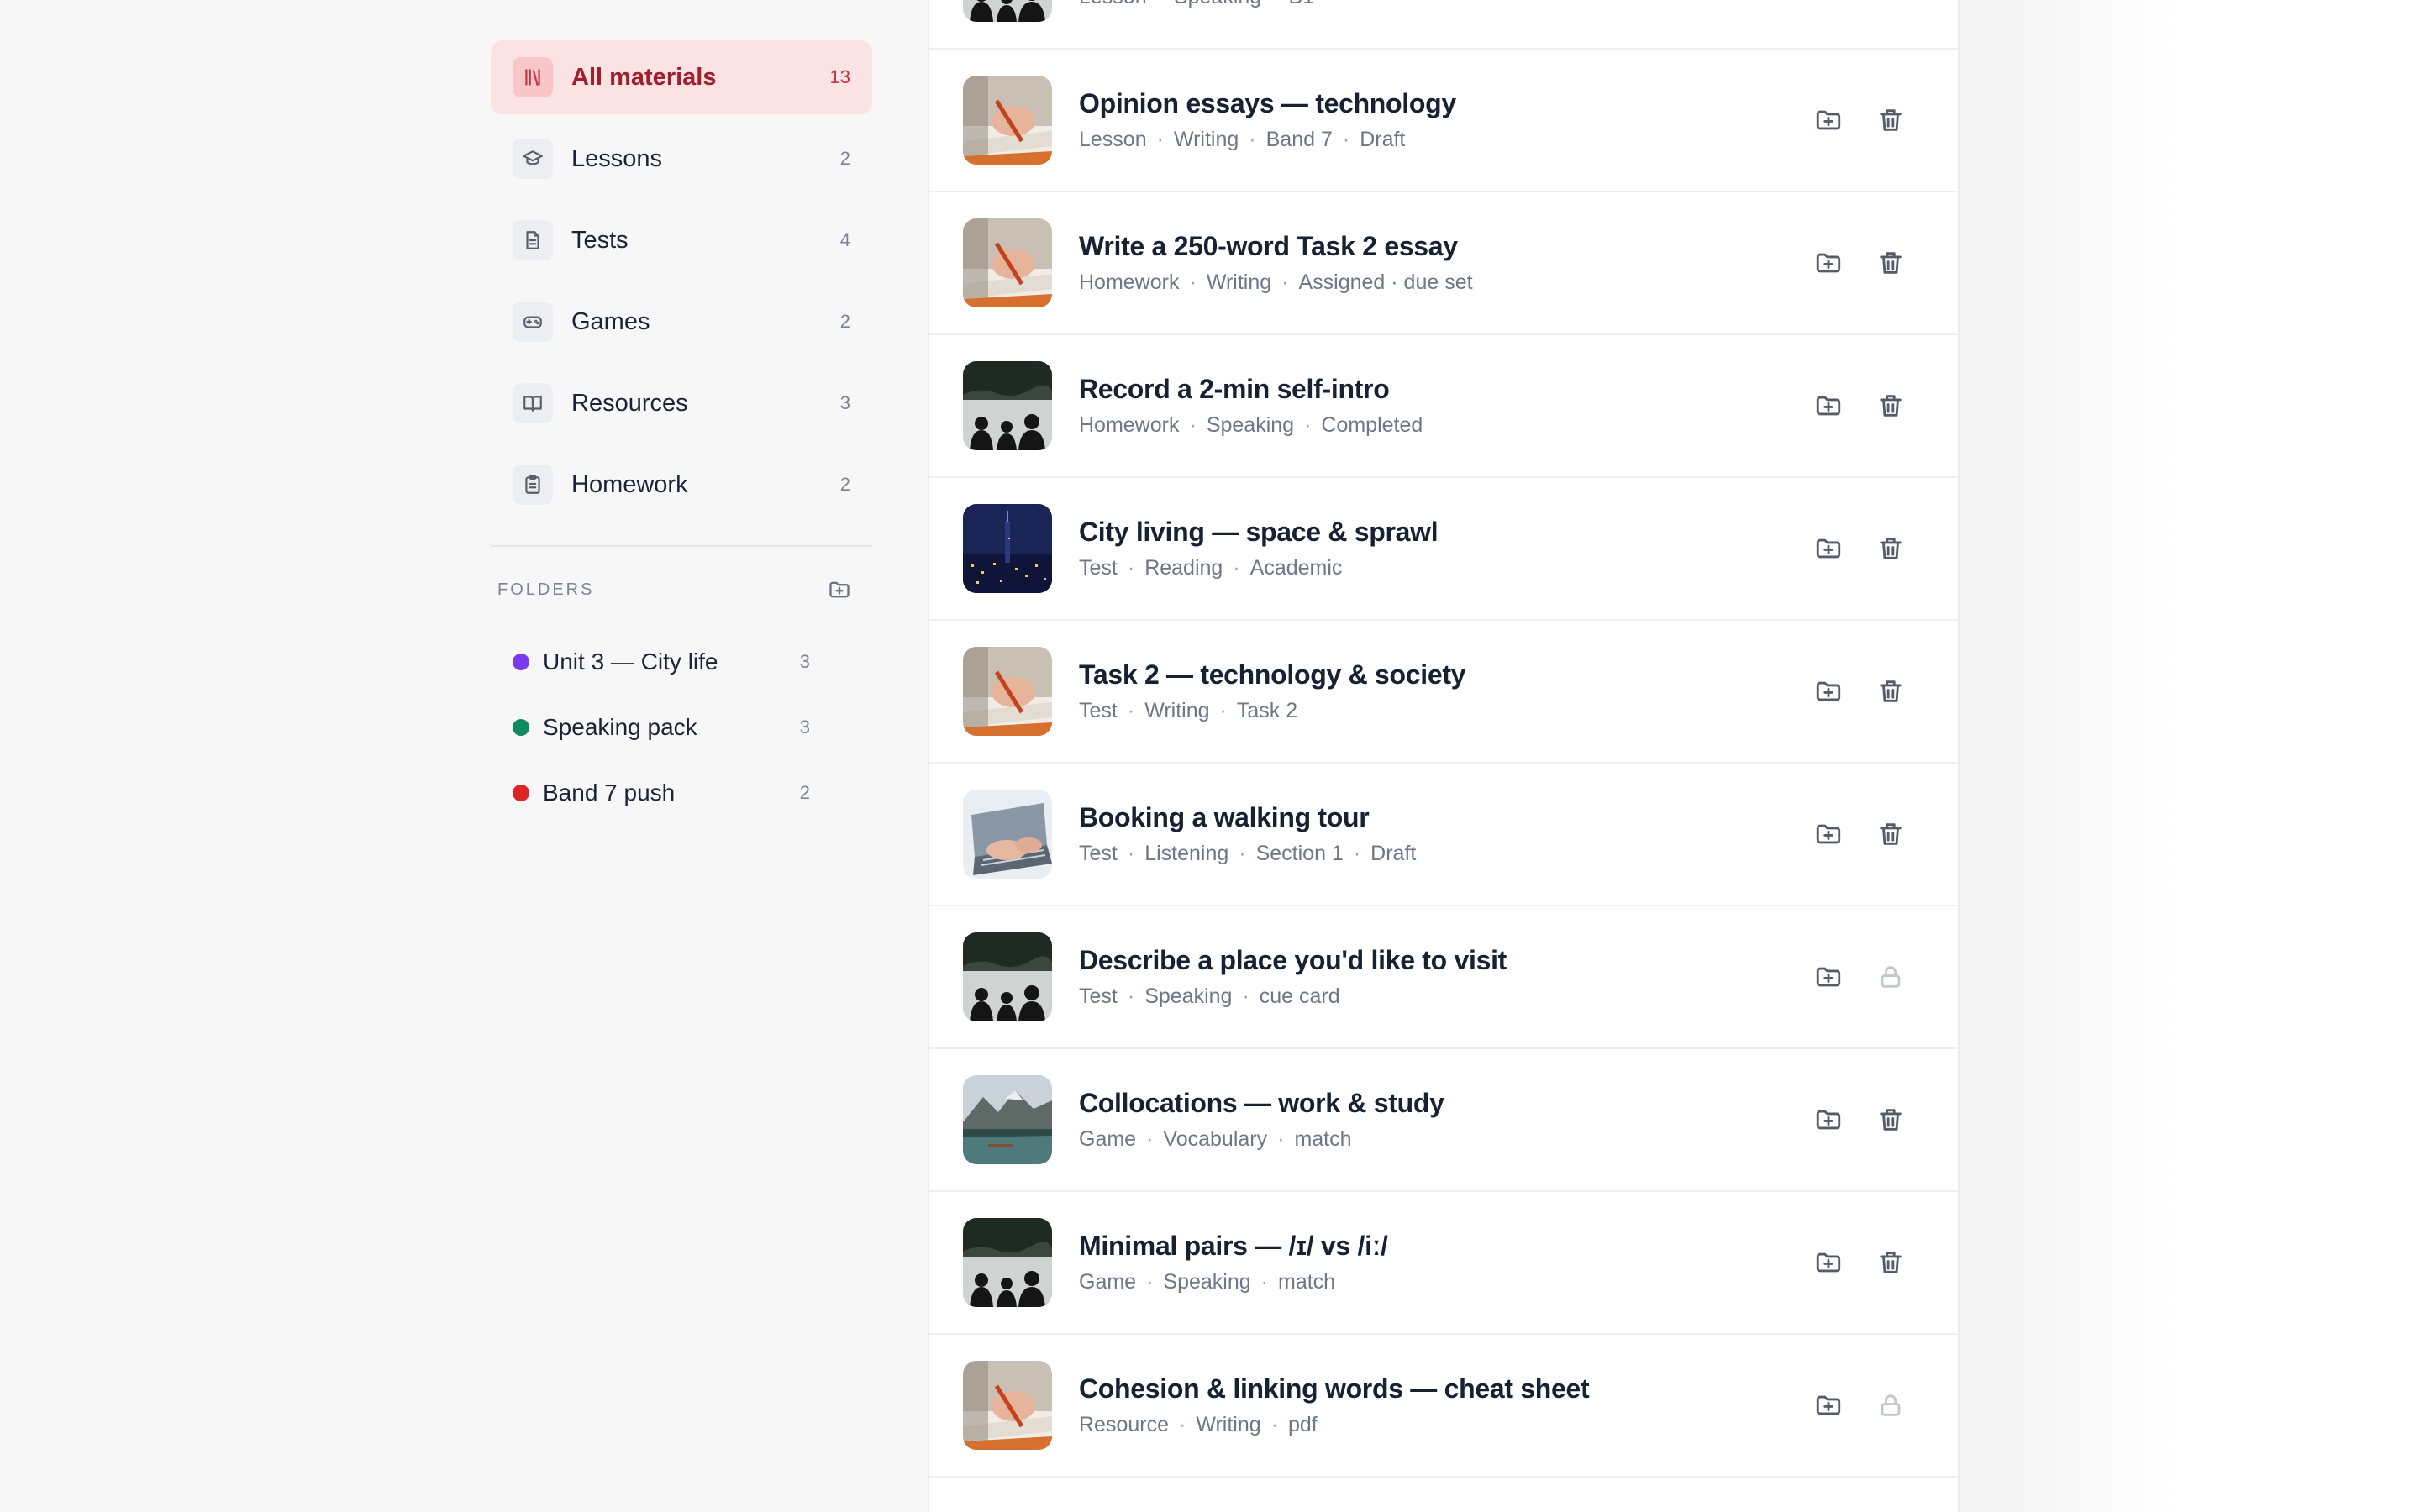 Image resolution: width=2420 pixels, height=1512 pixels. Describe the element at coordinates (629, 403) in the screenshot. I see `sidebar-item-label: Resources` at that location.